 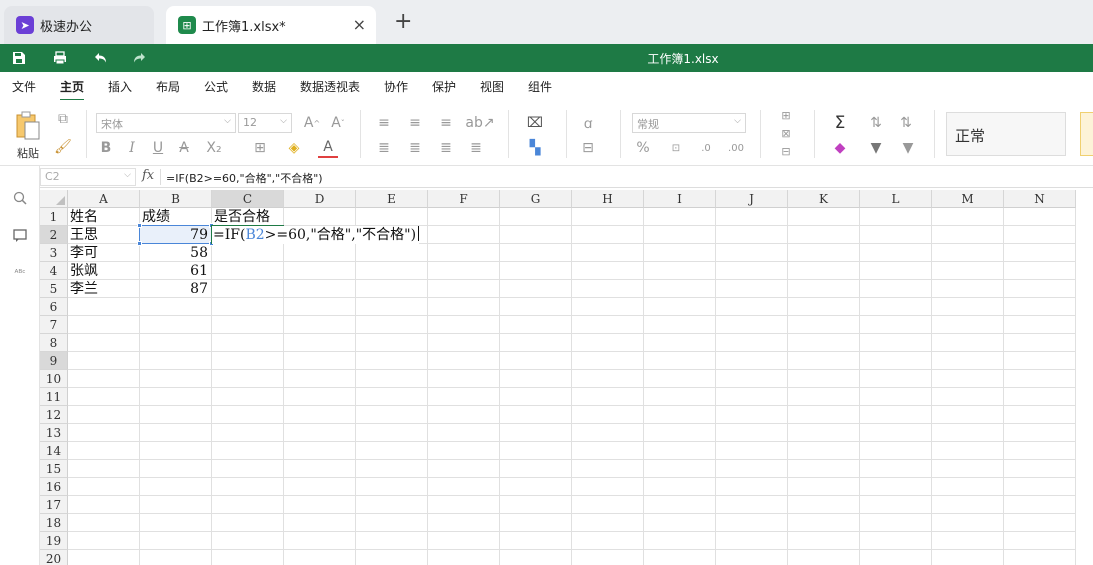 I want to click on row-header-7: 7, so click(x=54, y=325).